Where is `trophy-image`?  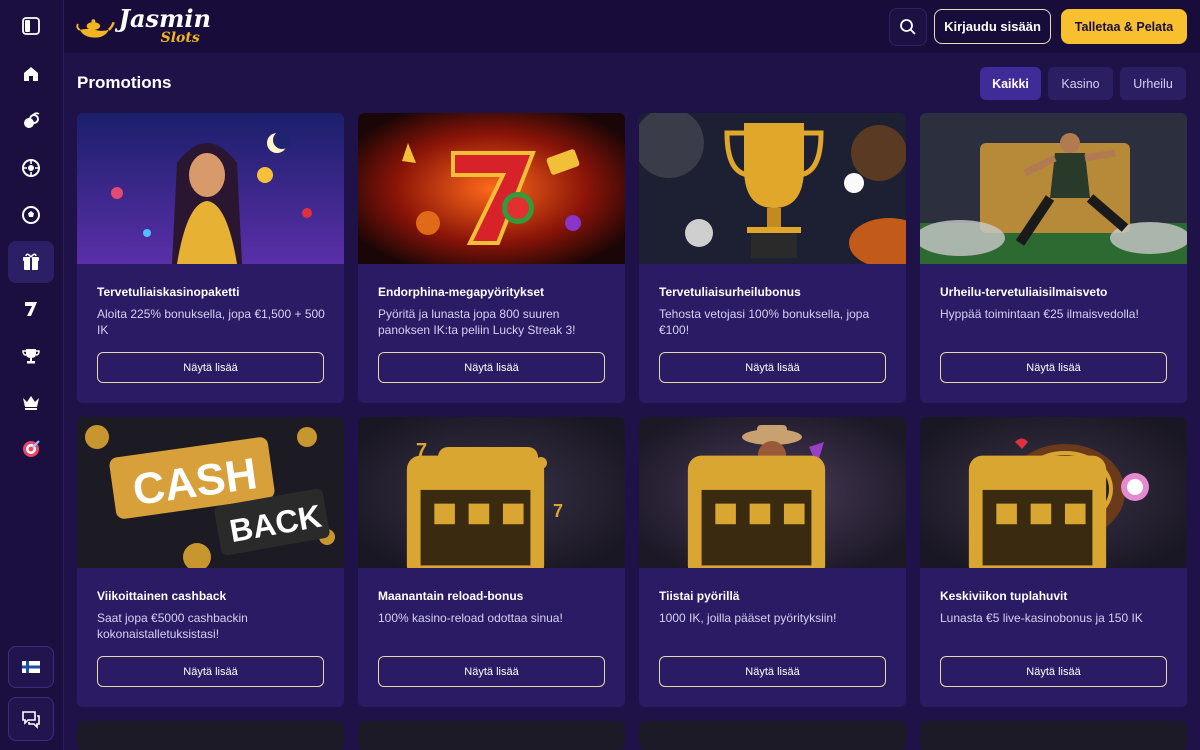 trophy-image is located at coordinates (772, 188).